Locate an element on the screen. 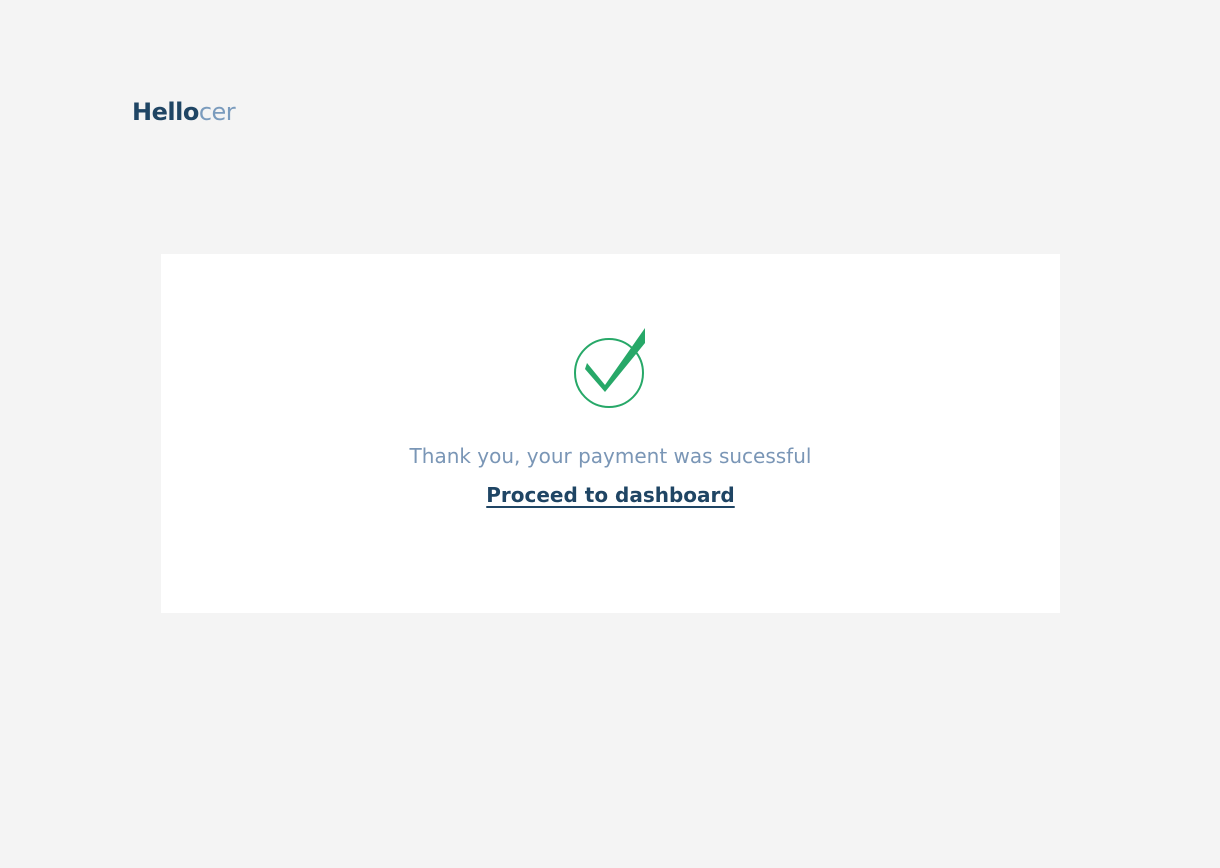 This screenshot has width=1220, height=868. success-message: Thank you, your payment was sucessful is located at coordinates (610, 456).